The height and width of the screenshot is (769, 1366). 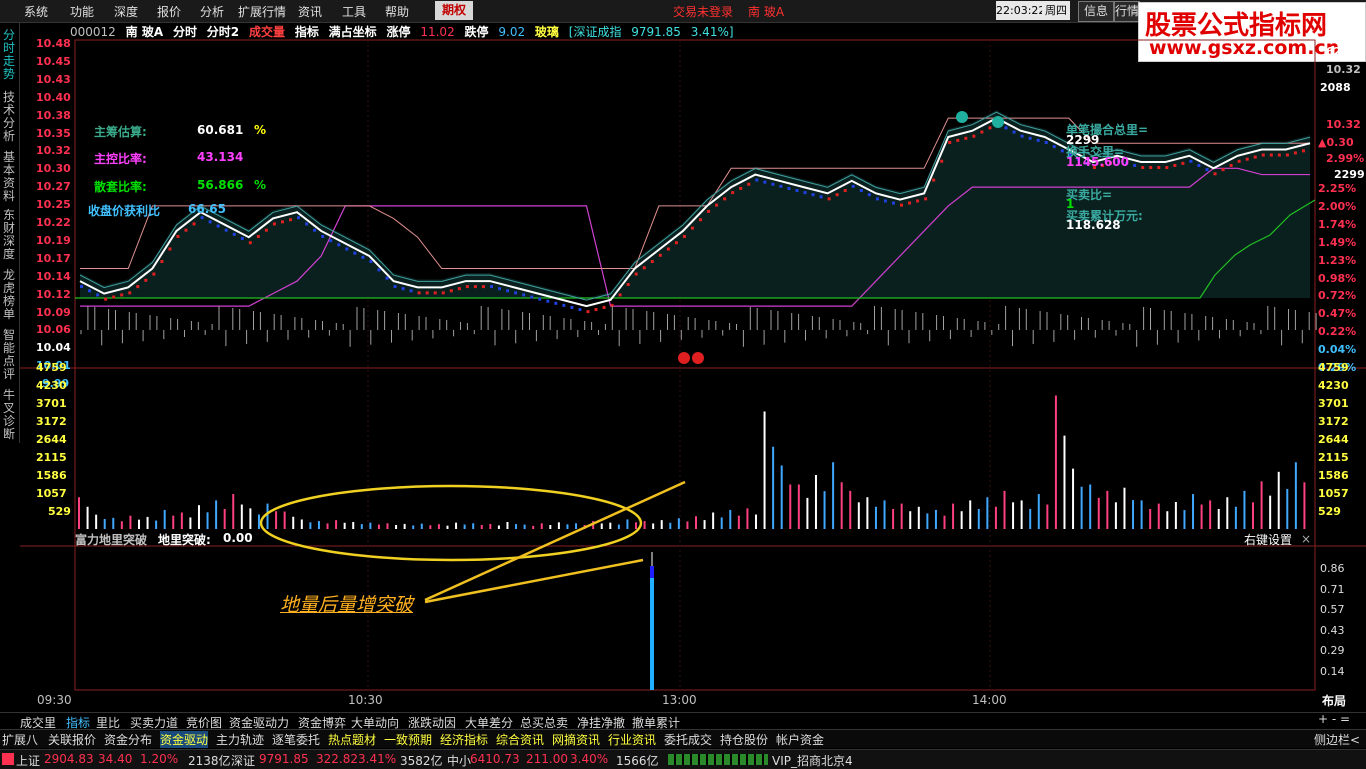 I want to click on tab-ext-7: 一致预期, so click(x=408, y=739).